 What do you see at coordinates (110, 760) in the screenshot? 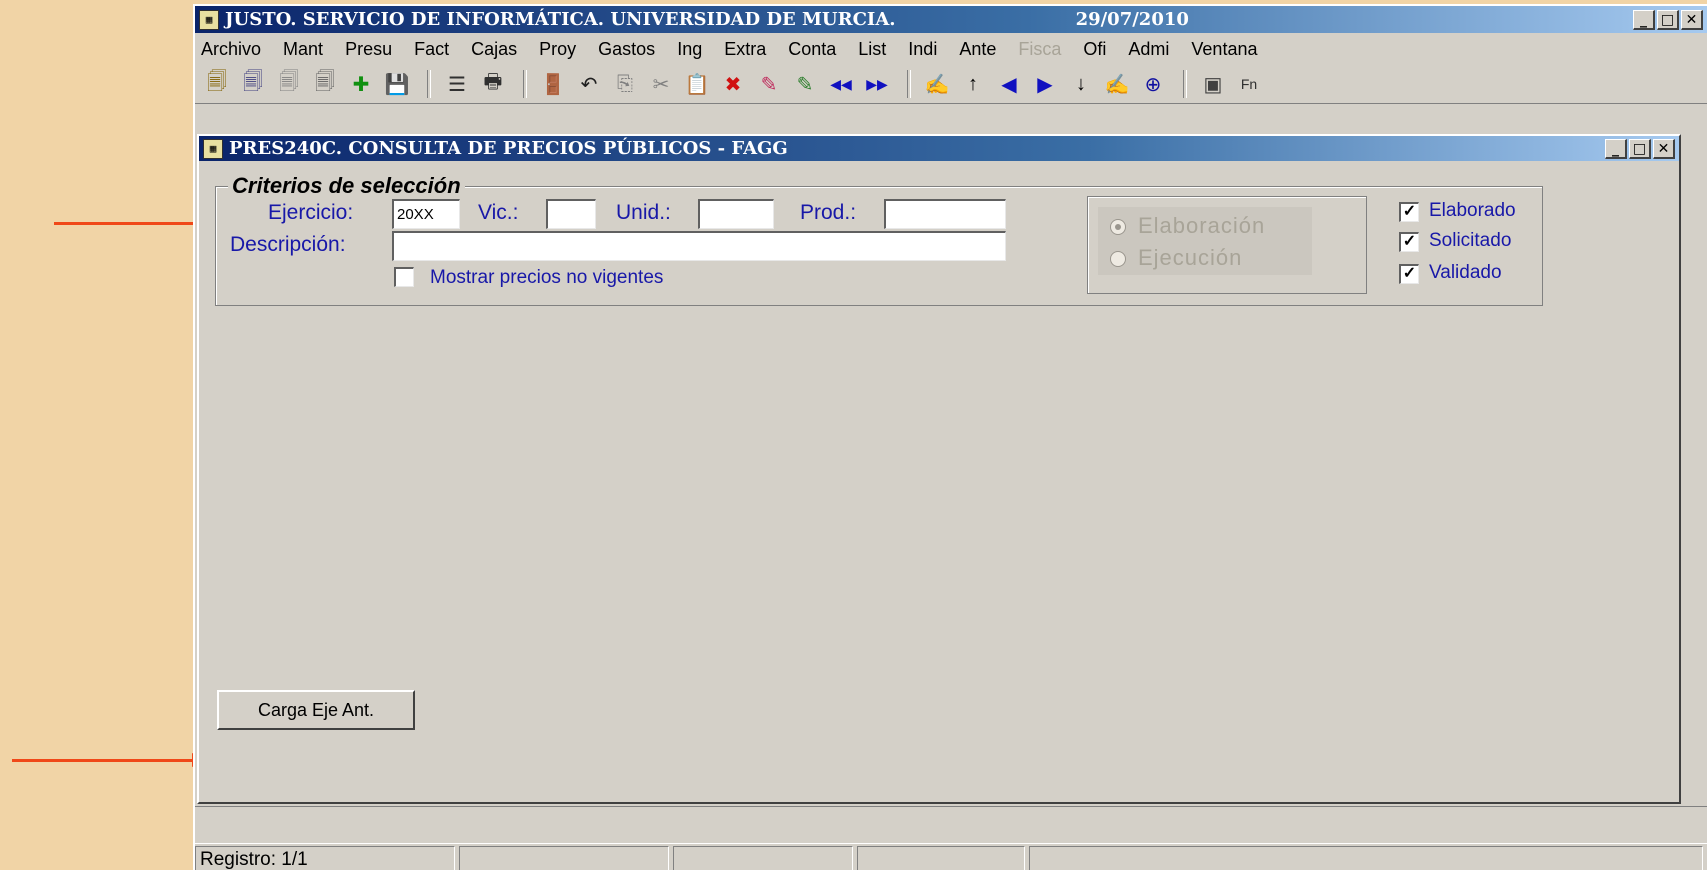
I see `annotation-arrow-carga-button` at bounding box center [110, 760].